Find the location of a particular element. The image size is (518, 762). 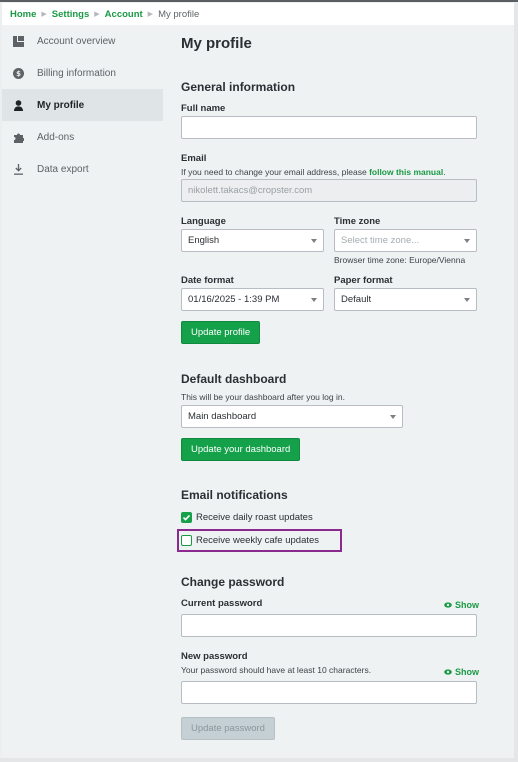

full-name-input is located at coordinates (329, 127).